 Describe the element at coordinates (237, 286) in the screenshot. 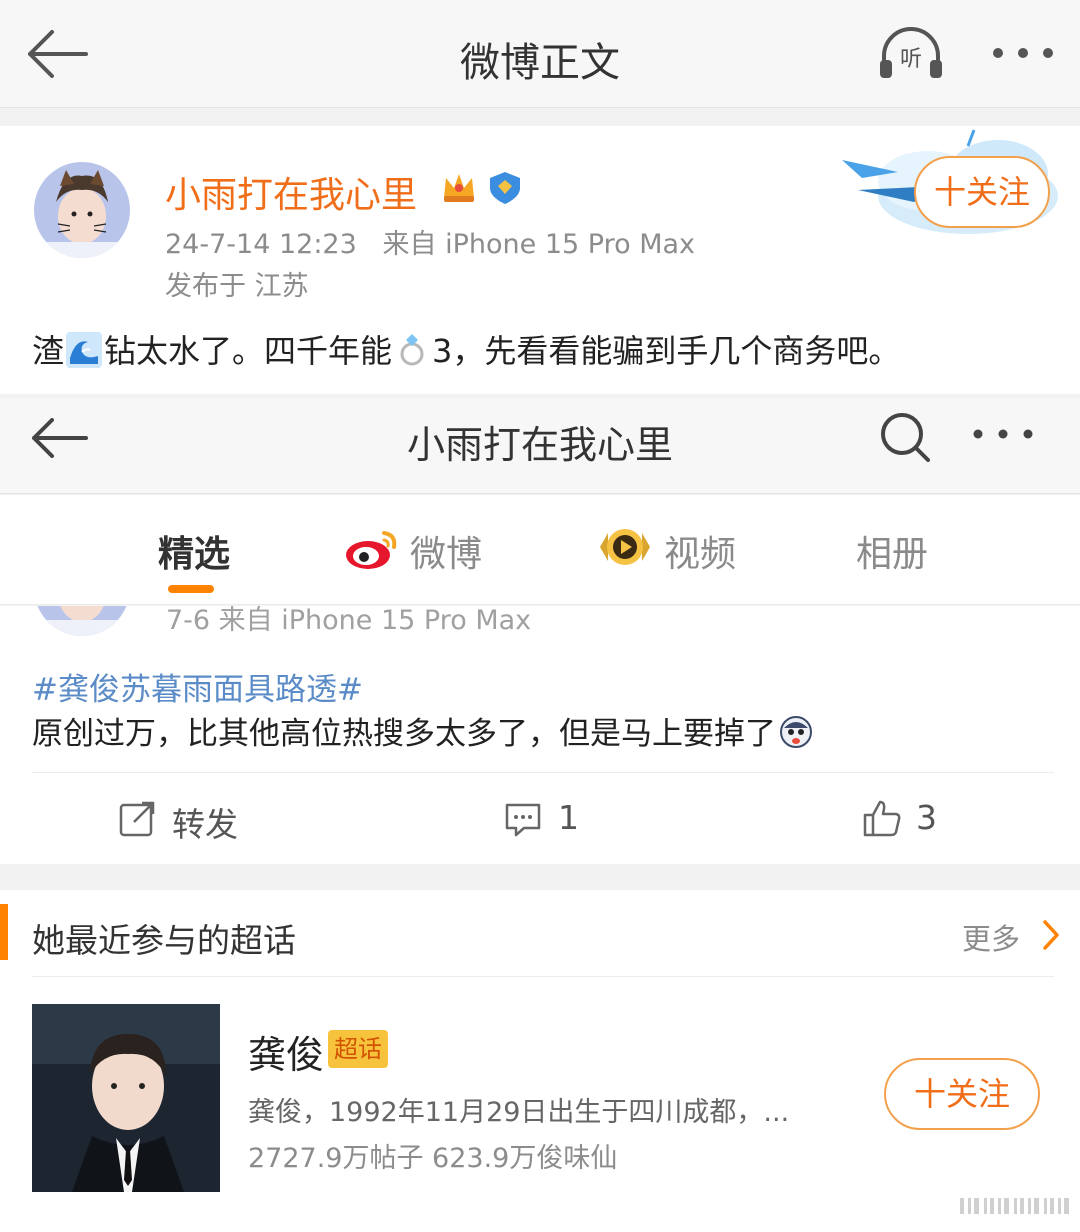

I see `post-location: 发布于 江苏` at that location.